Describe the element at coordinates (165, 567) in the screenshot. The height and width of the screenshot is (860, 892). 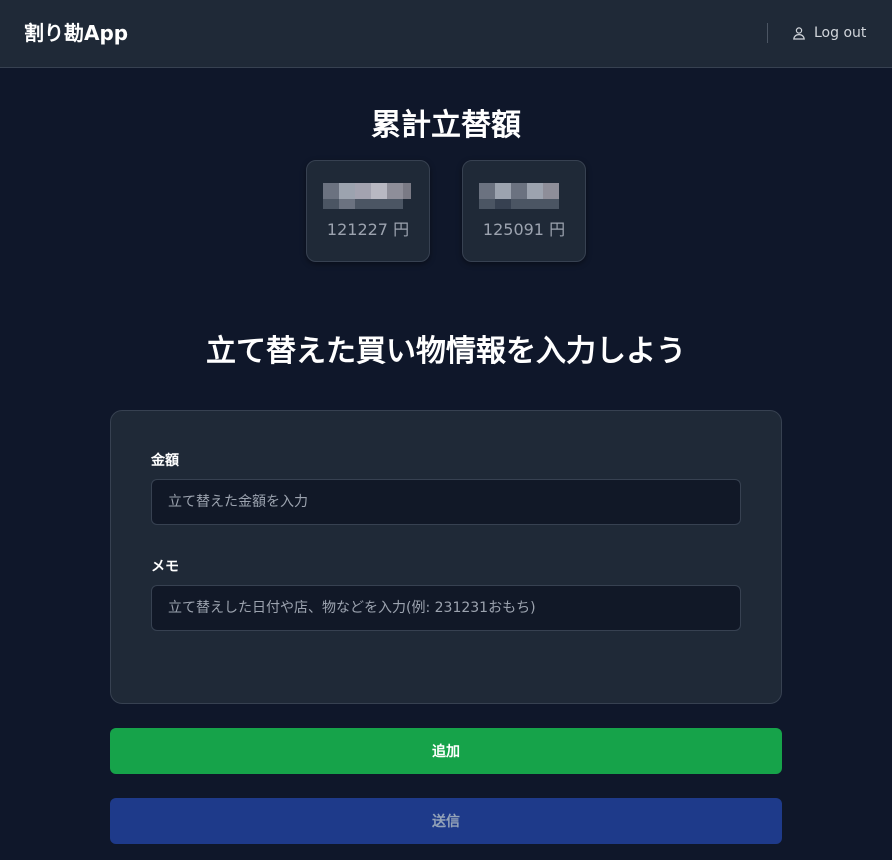
I see `memo-label: メモ` at that location.